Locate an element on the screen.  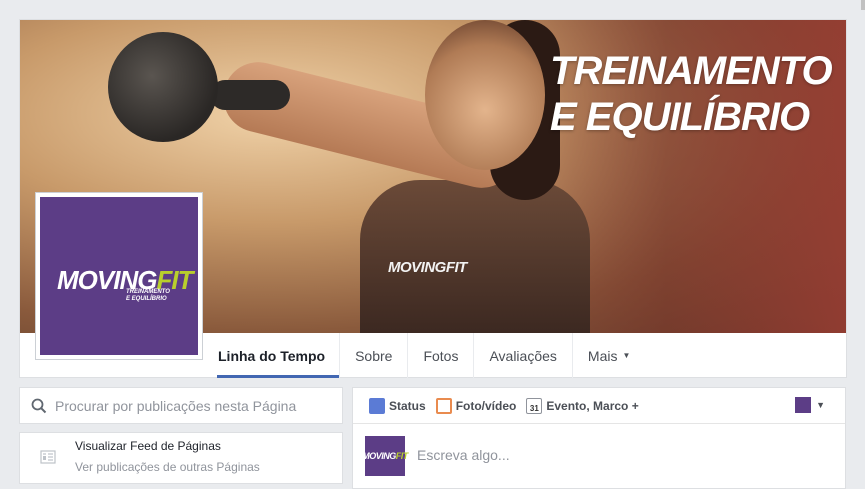
composer-toolbar: Status Foto/vídeo 31 Evento, Marco + is located at coordinates (599, 406).